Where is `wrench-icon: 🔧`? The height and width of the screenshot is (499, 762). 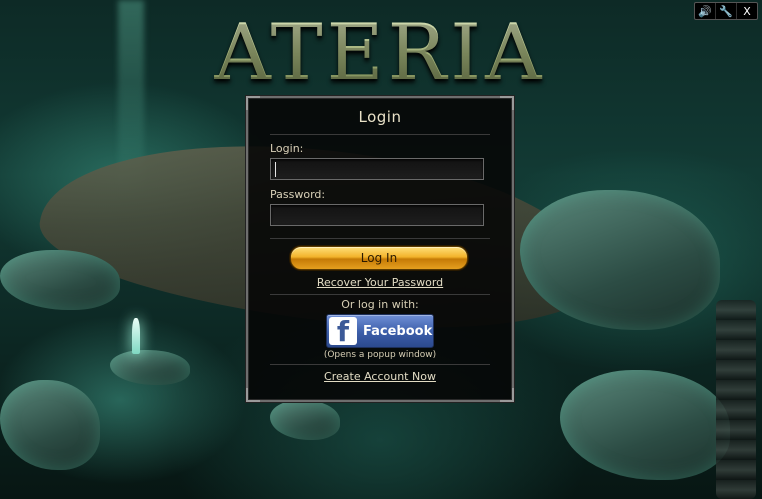
wrench-icon: 🔧 is located at coordinates (726, 11).